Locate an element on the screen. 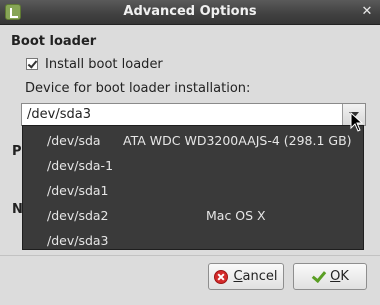 This screenshot has width=380, height=305. dropdown-option-sda1: /dev/sda1 is located at coordinates (193, 191).